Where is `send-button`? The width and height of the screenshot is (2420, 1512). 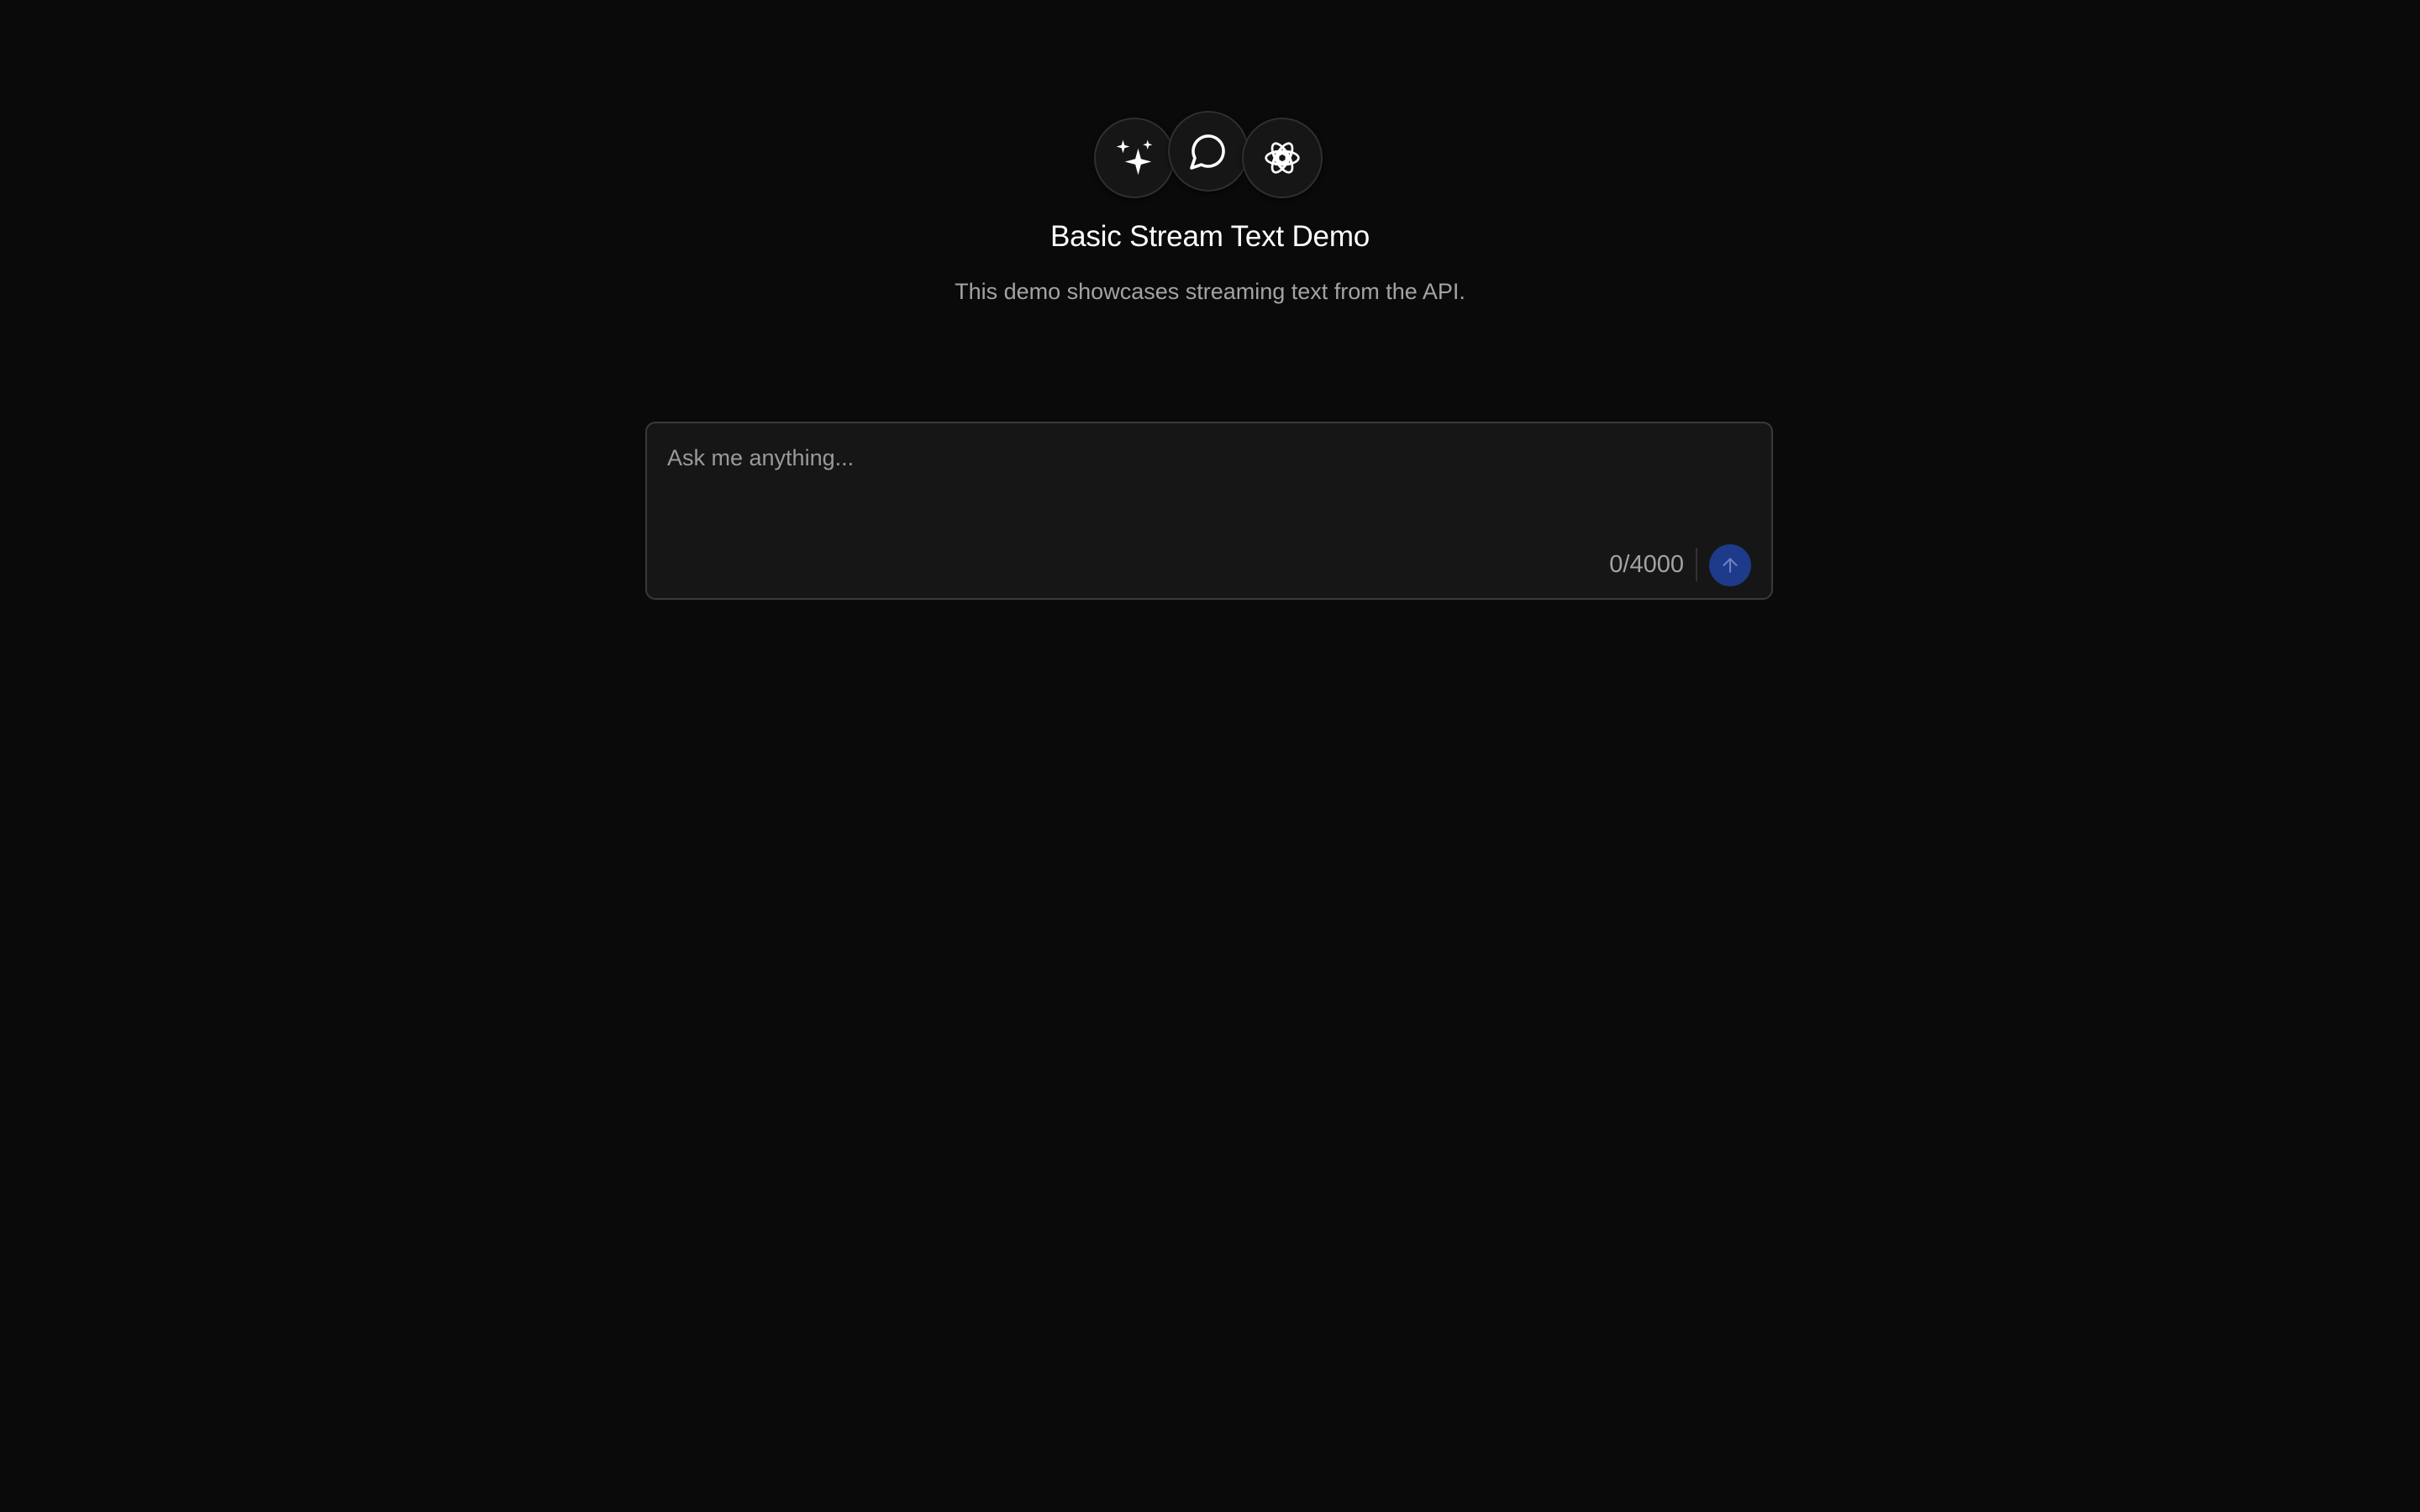 send-button is located at coordinates (1730, 565).